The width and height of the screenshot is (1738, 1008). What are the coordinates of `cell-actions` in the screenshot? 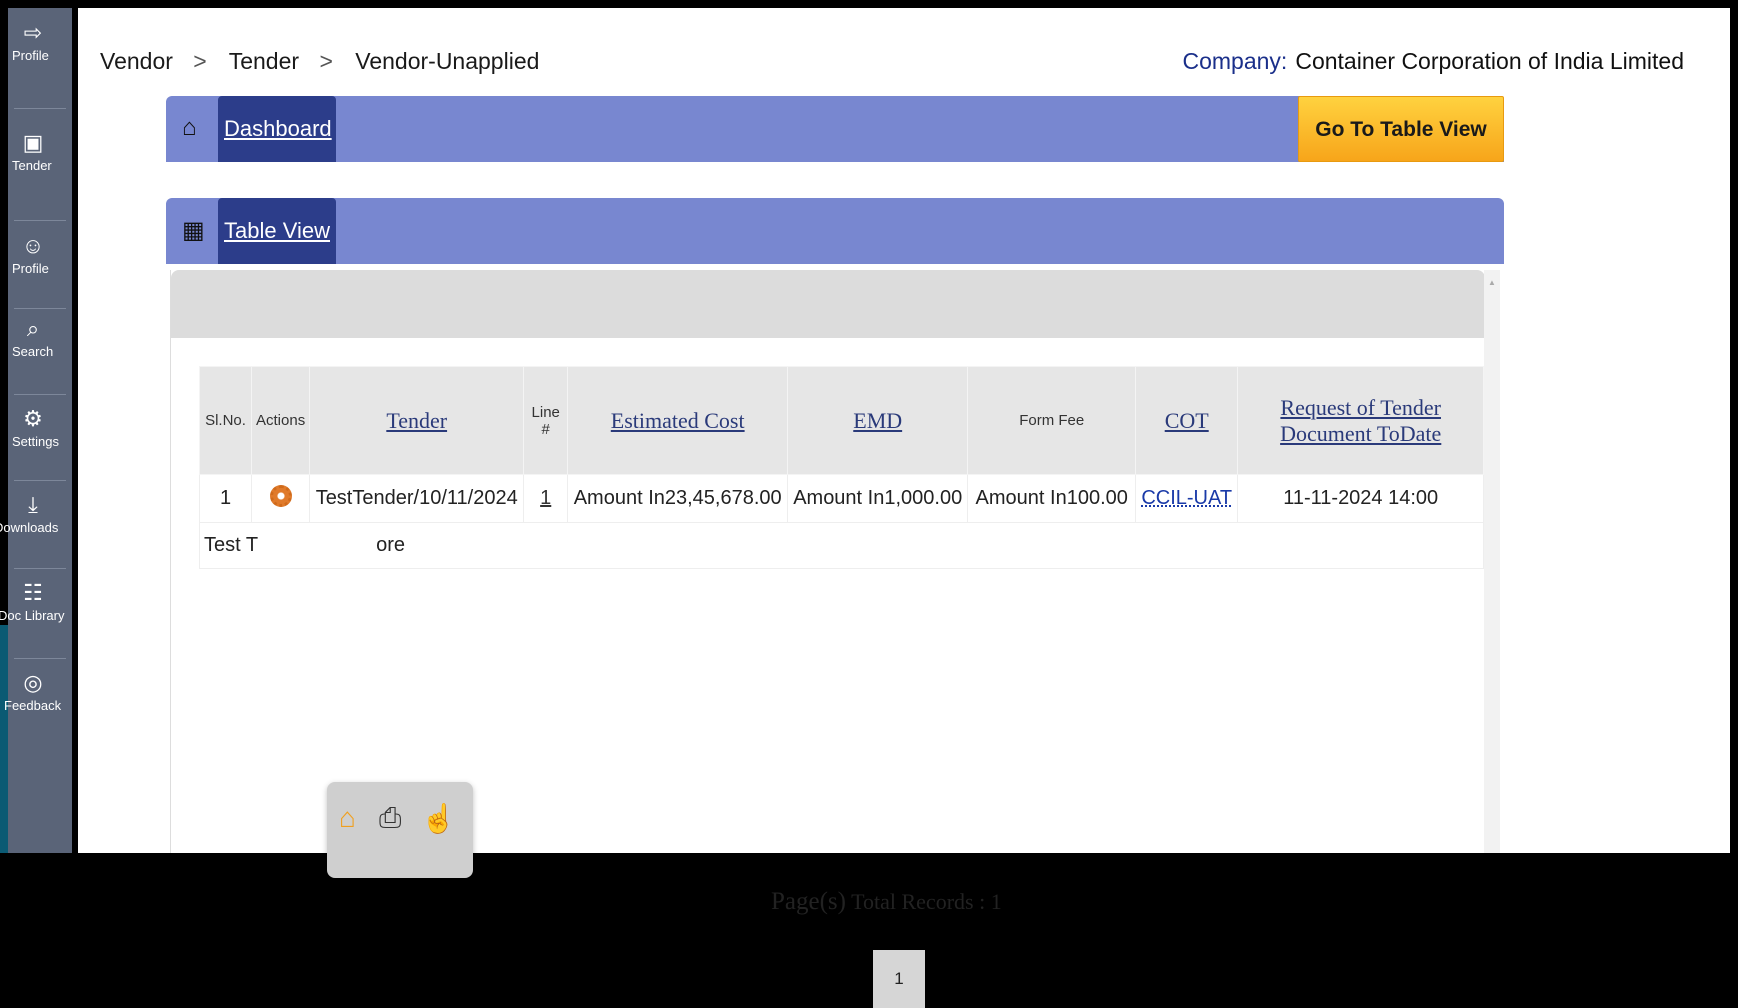 It's located at (280, 498).